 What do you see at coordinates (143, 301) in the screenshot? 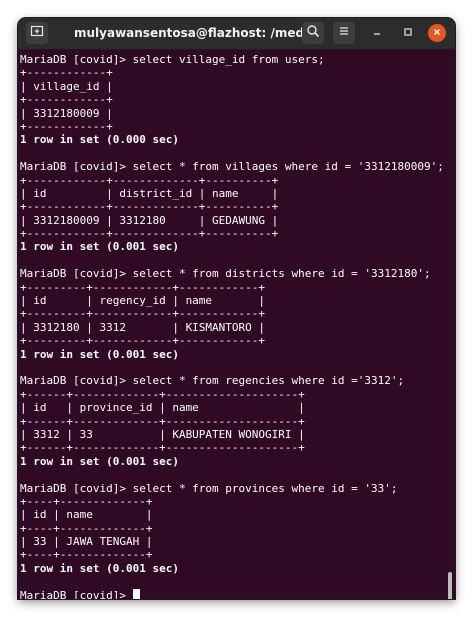
I see `terminal-line: | id | regency_id | name |` at bounding box center [143, 301].